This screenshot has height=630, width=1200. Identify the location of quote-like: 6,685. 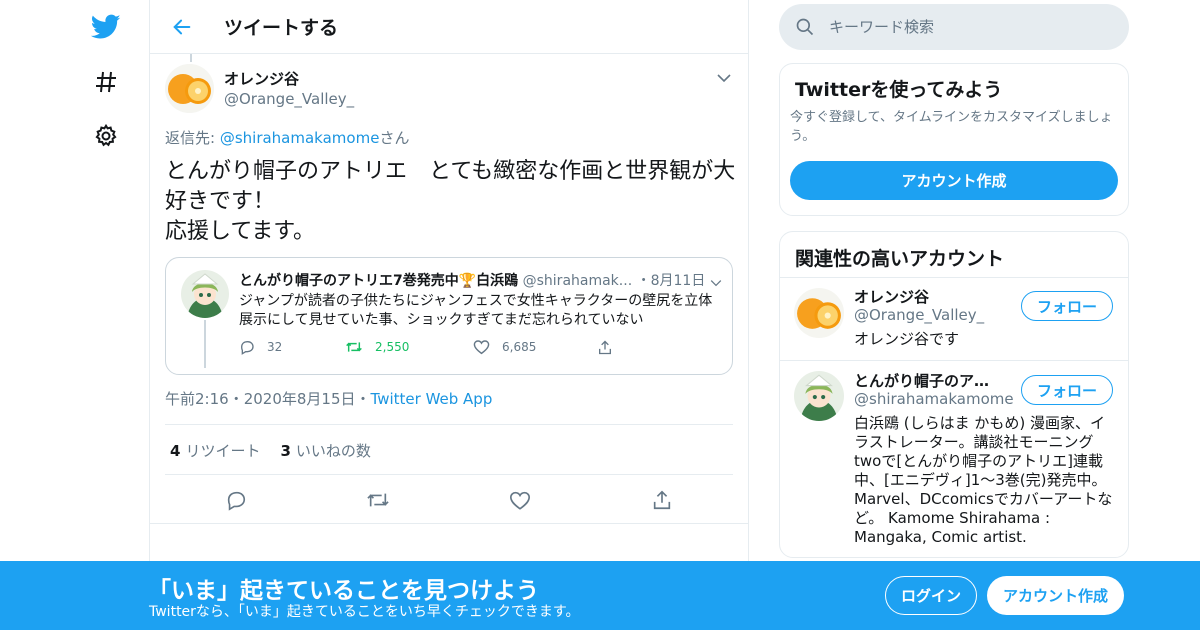
(504, 347).